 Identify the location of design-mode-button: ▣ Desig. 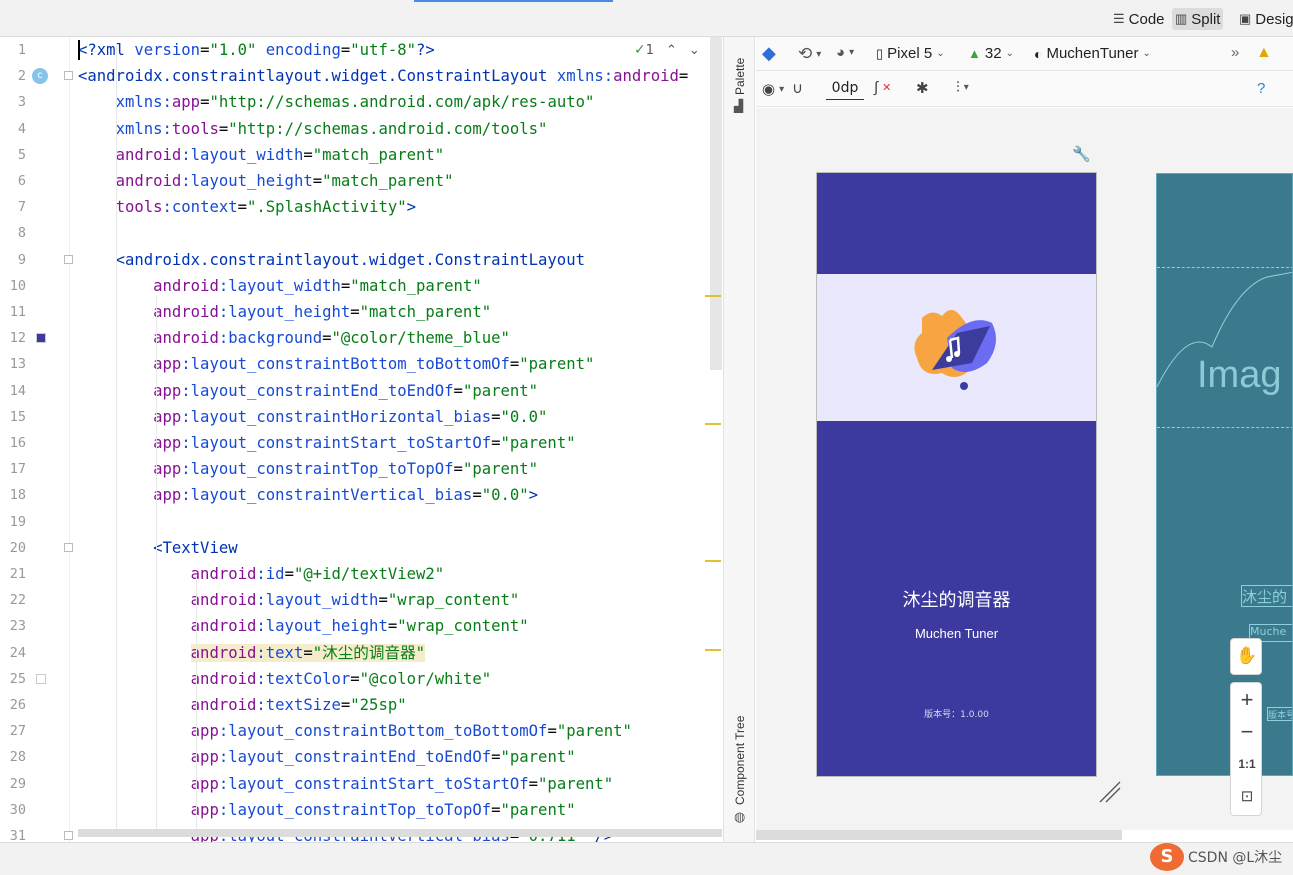
(1264, 19).